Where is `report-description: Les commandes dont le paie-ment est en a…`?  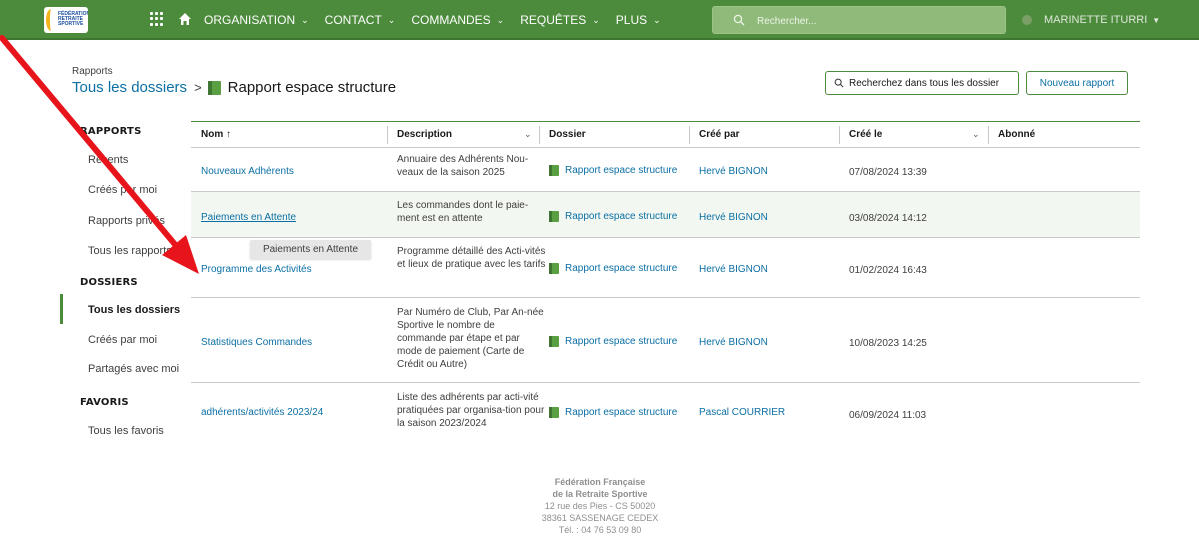 report-description: Les commandes dont le paie-ment est en a… is located at coordinates (463, 212).